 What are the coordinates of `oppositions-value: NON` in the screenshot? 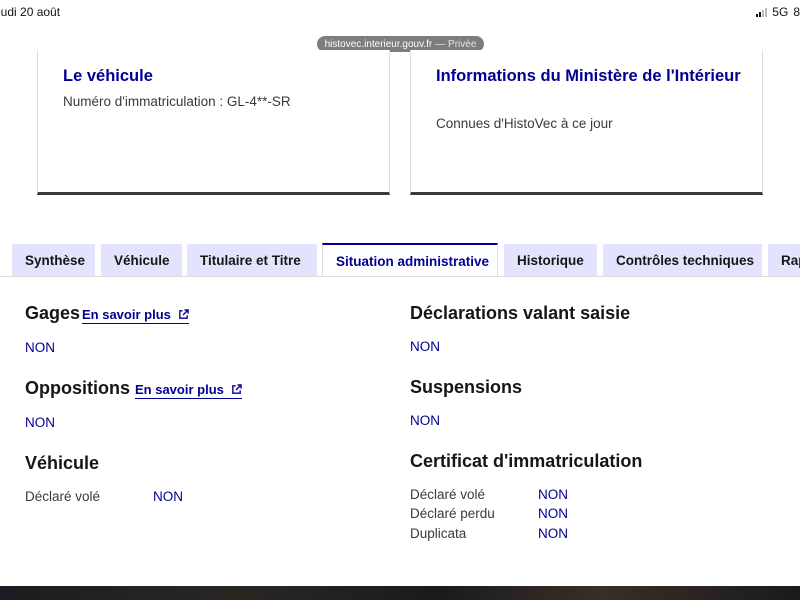 It's located at (40, 422).